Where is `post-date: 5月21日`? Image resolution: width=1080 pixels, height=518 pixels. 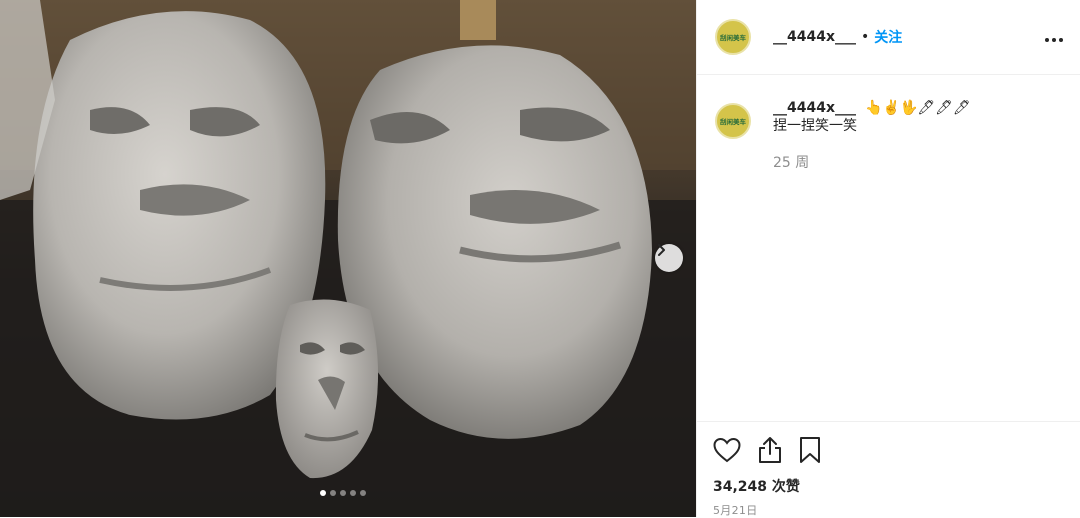 post-date: 5月21日 is located at coordinates (888, 510).